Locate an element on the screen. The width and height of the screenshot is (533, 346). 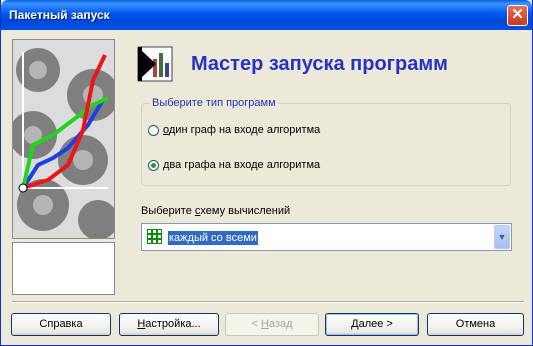
radio-button-selected is located at coordinates (153, 165).